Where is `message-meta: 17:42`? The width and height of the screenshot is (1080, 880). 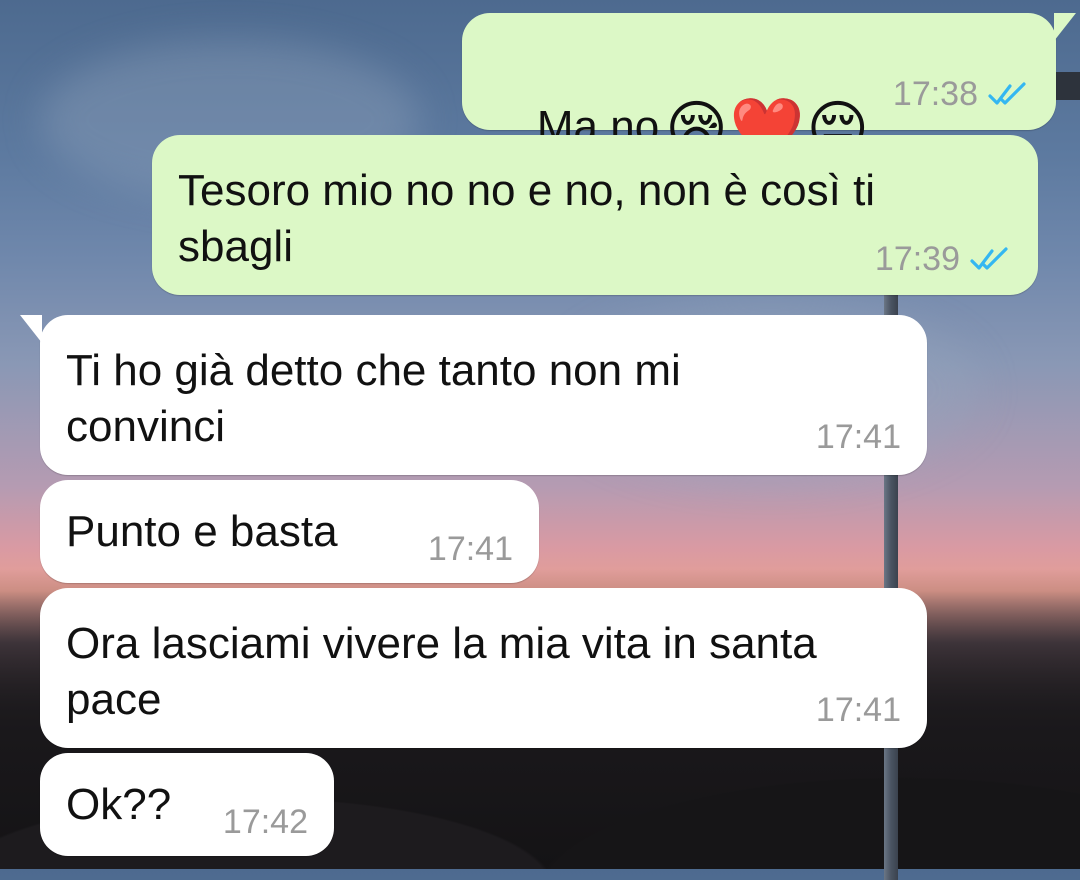
message-meta: 17:42 is located at coordinates (265, 822).